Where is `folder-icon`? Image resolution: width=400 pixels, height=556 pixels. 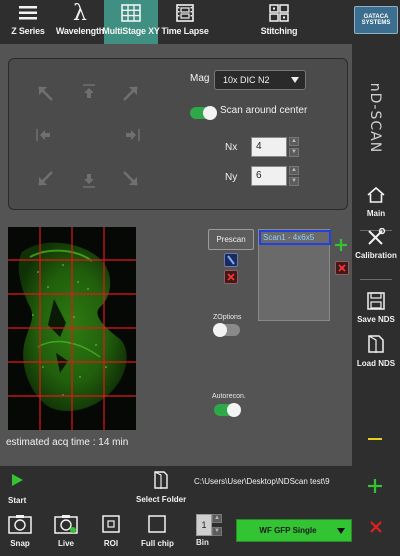 folder-icon is located at coordinates (161, 481).